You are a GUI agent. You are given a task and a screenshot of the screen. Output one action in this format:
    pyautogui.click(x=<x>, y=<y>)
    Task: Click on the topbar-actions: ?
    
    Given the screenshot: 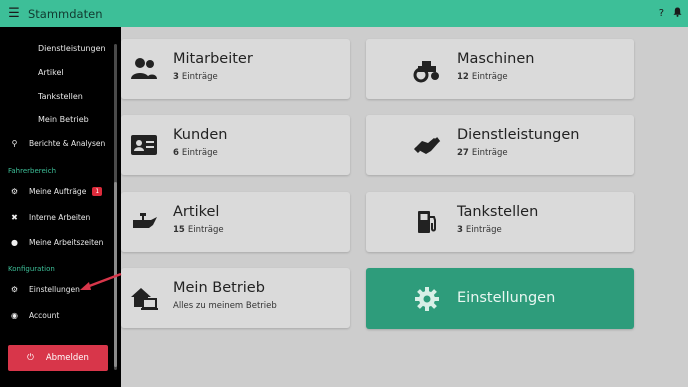 What is the action you would take?
    pyautogui.click(x=670, y=13)
    